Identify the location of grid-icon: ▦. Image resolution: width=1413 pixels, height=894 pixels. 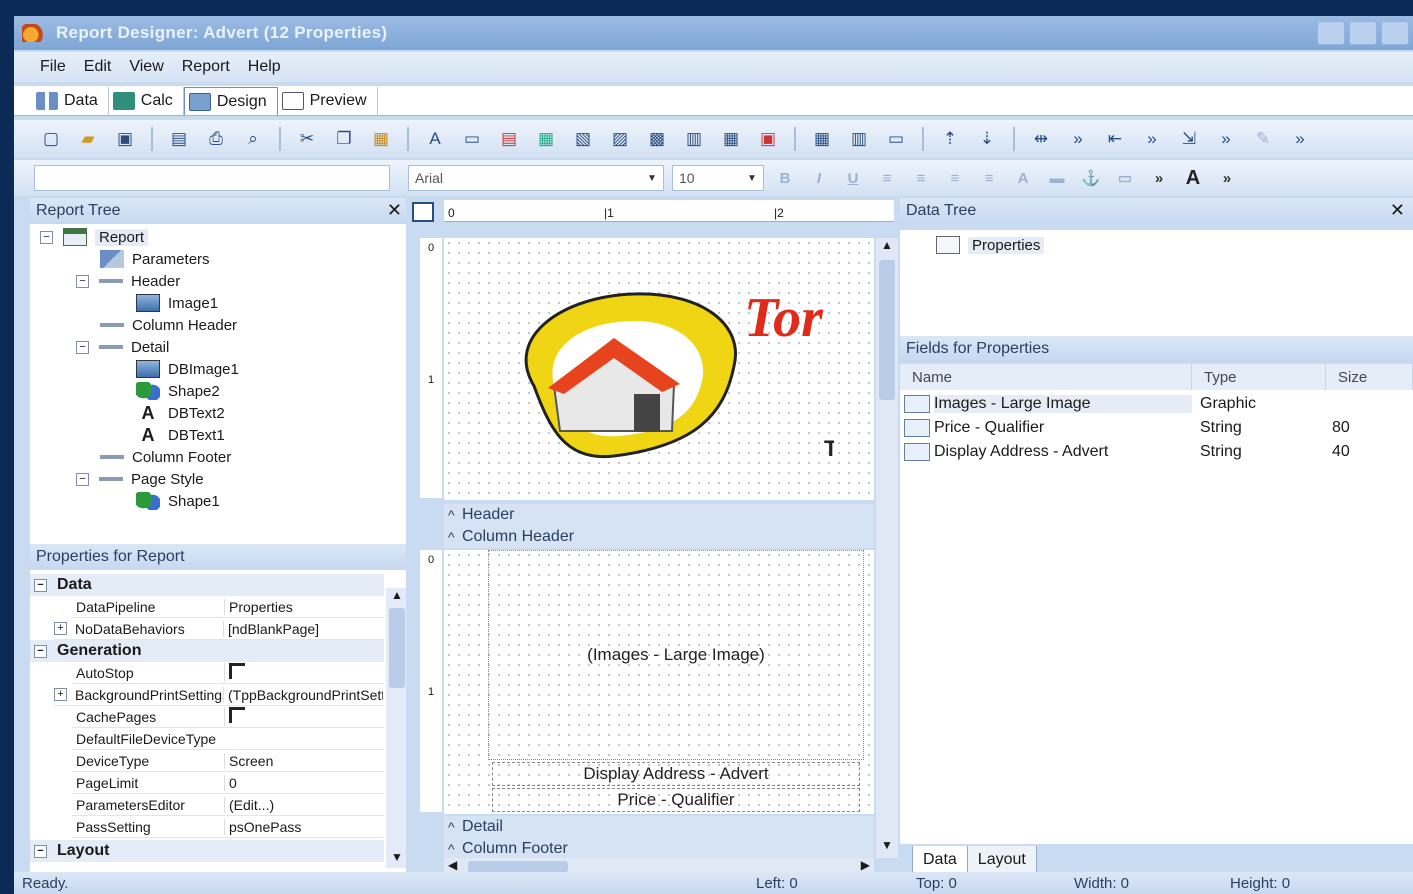
(822, 139).